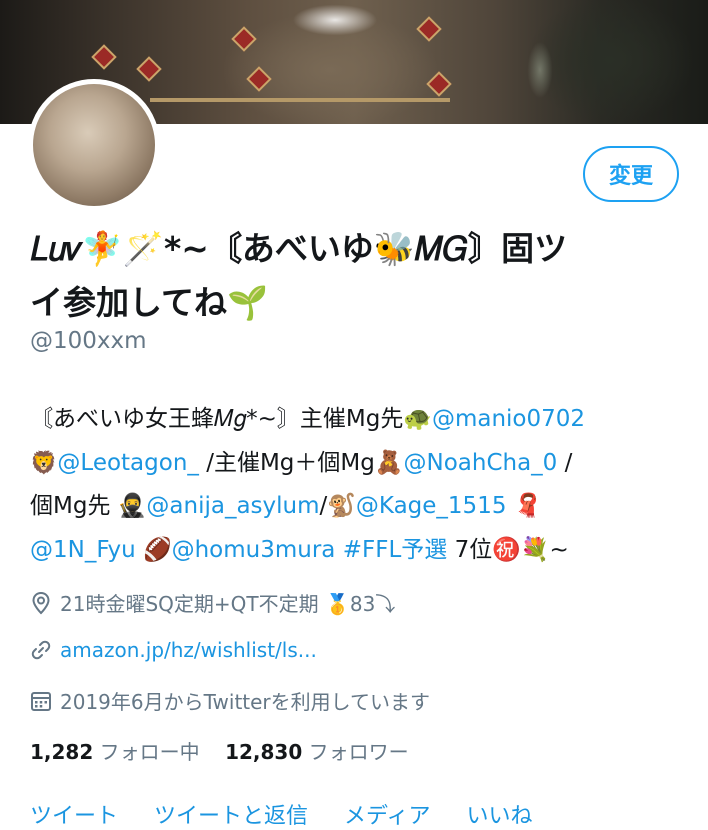 The height and width of the screenshot is (830, 708). I want to click on mention-link: @Leotagon_, so click(128, 463).